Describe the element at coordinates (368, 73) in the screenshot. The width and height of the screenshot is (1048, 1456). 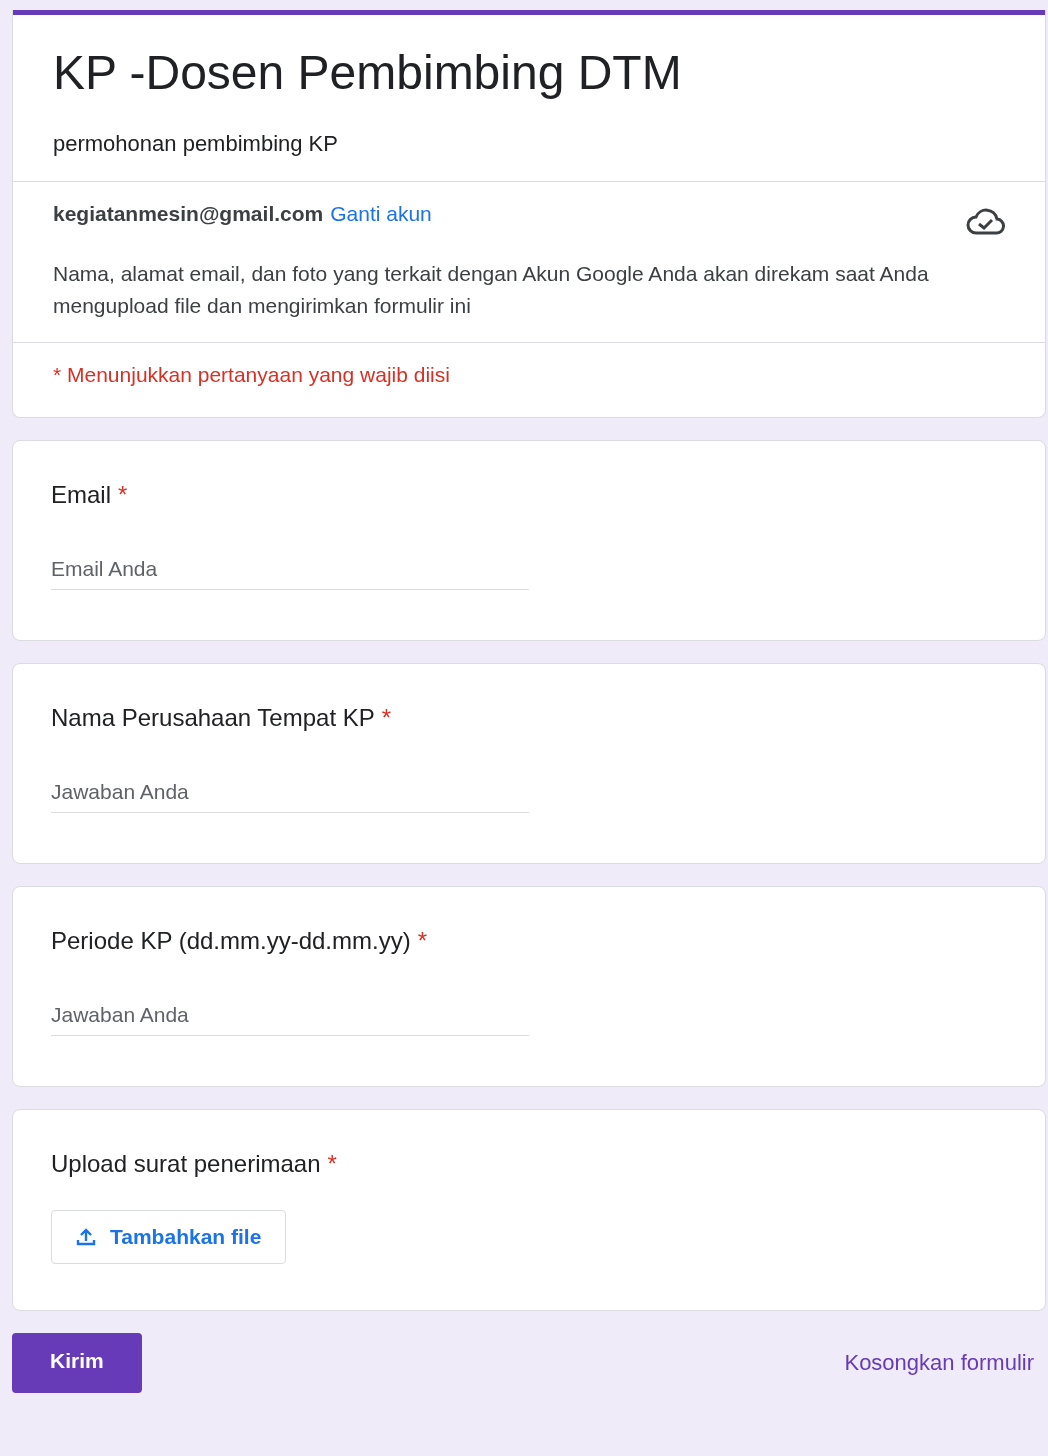
I see `form-title: KP -Dosen Pembimbing DTM` at that location.